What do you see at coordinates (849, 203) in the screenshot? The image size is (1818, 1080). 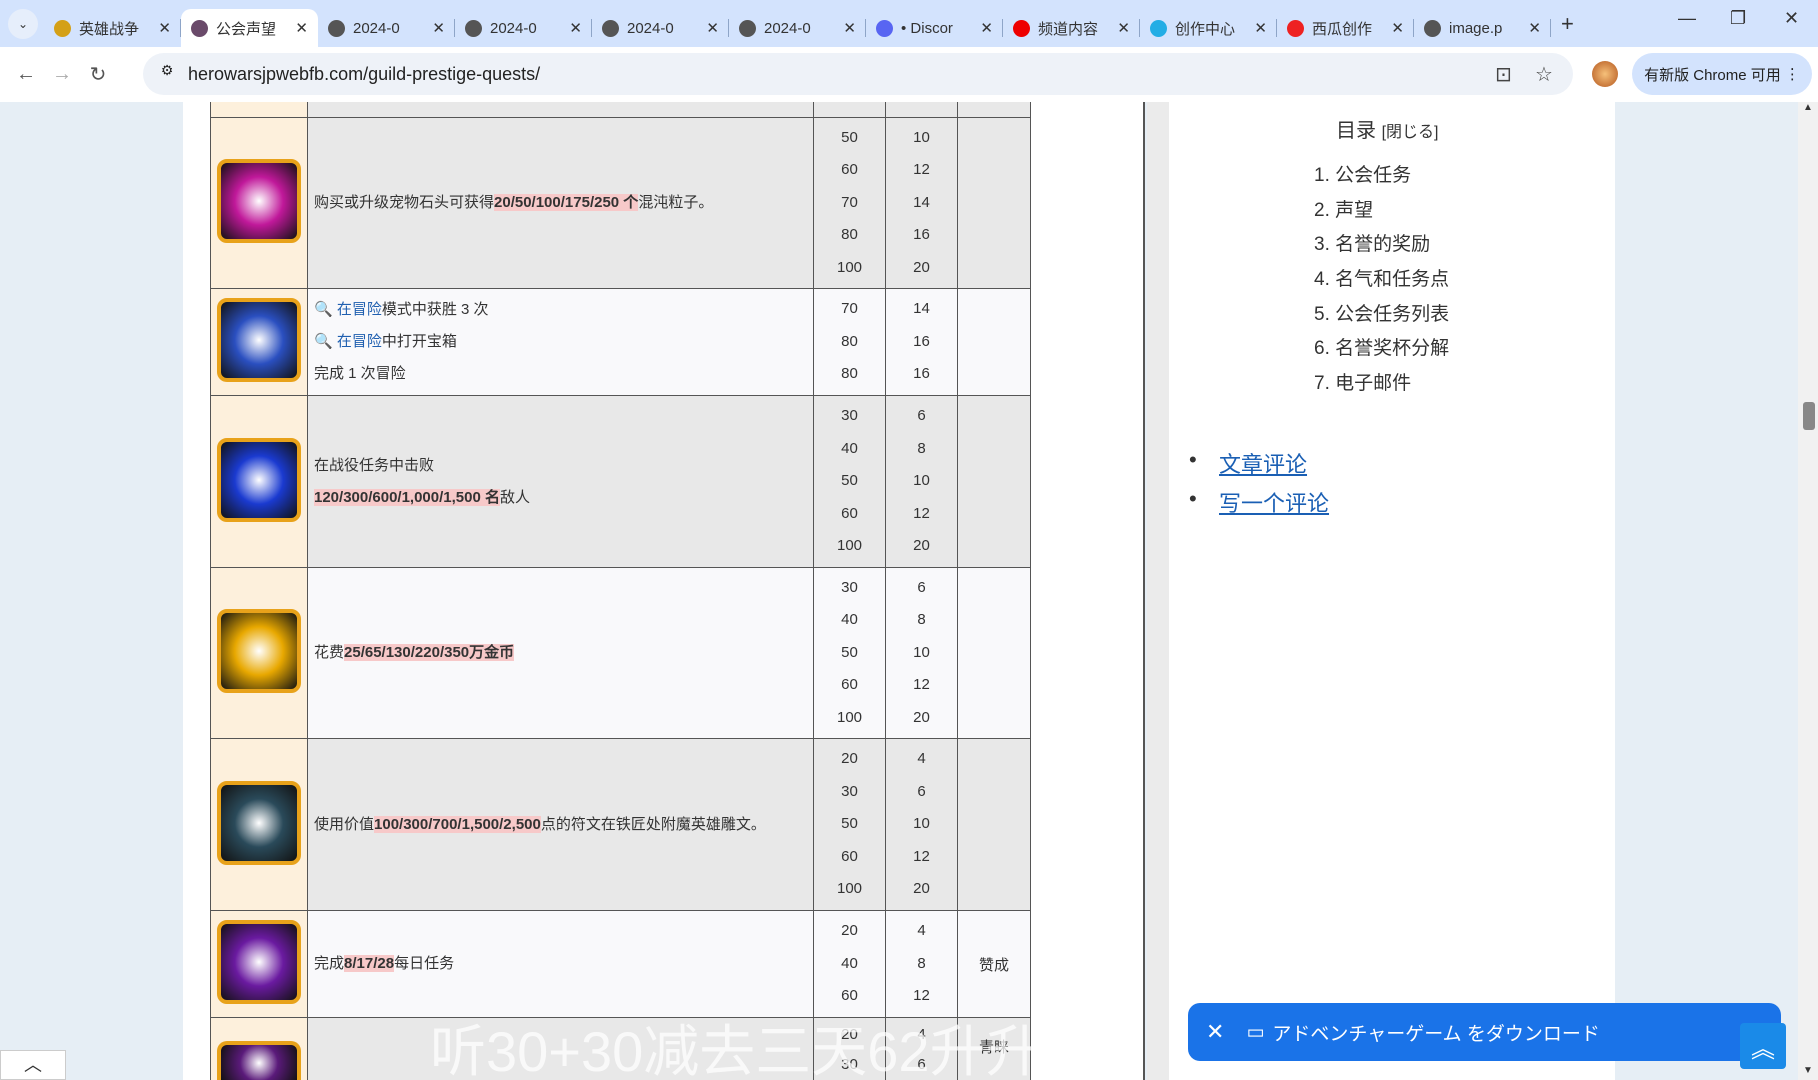 I see `points-cell: 50 60 70 80 100` at bounding box center [849, 203].